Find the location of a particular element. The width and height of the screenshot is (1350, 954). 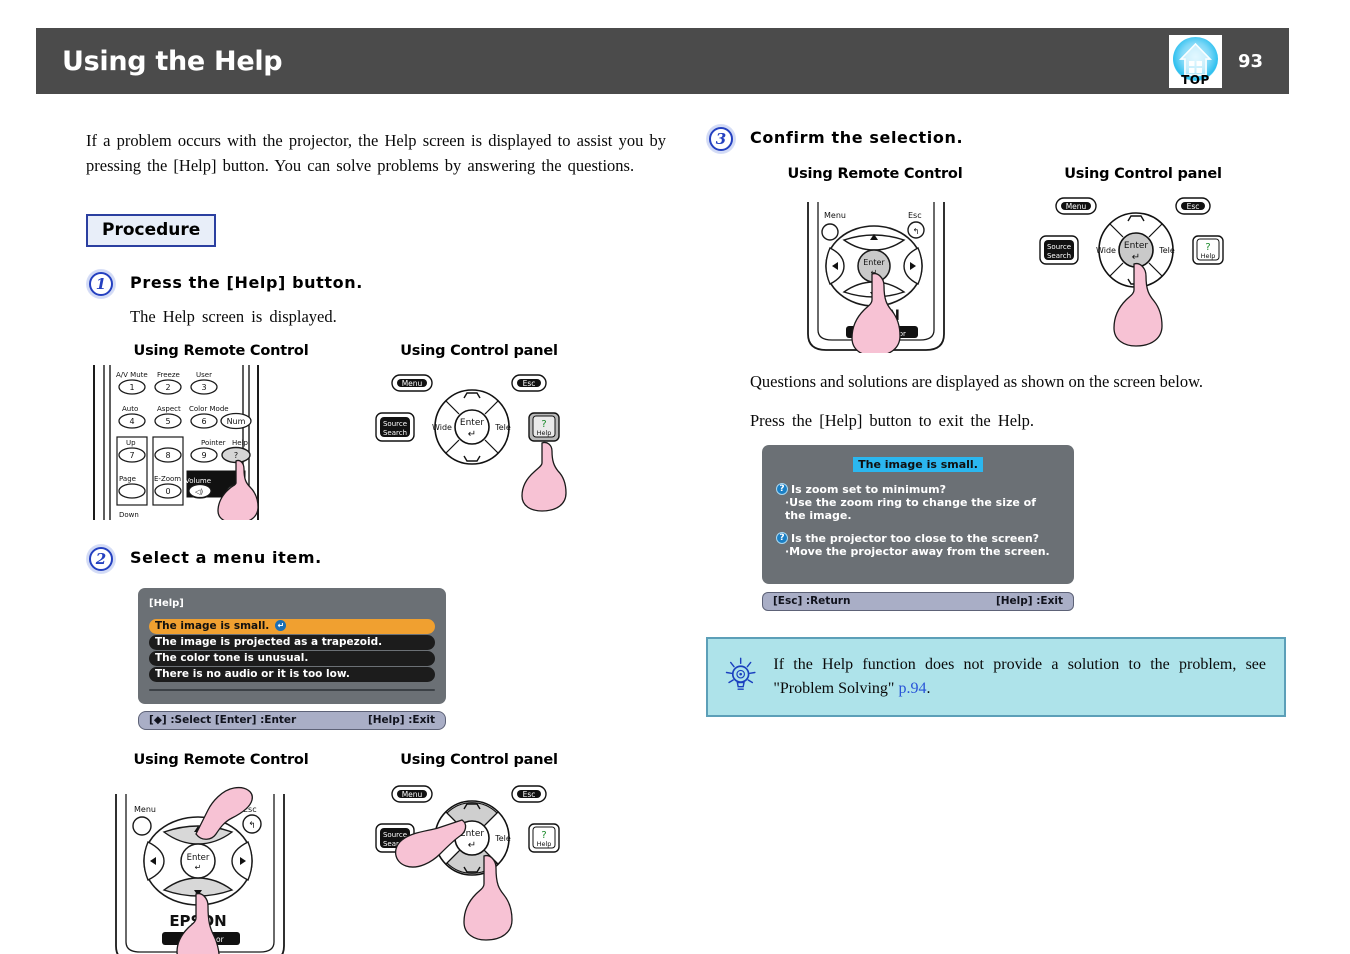

step-1-number: 1 is located at coordinates (101, 284).